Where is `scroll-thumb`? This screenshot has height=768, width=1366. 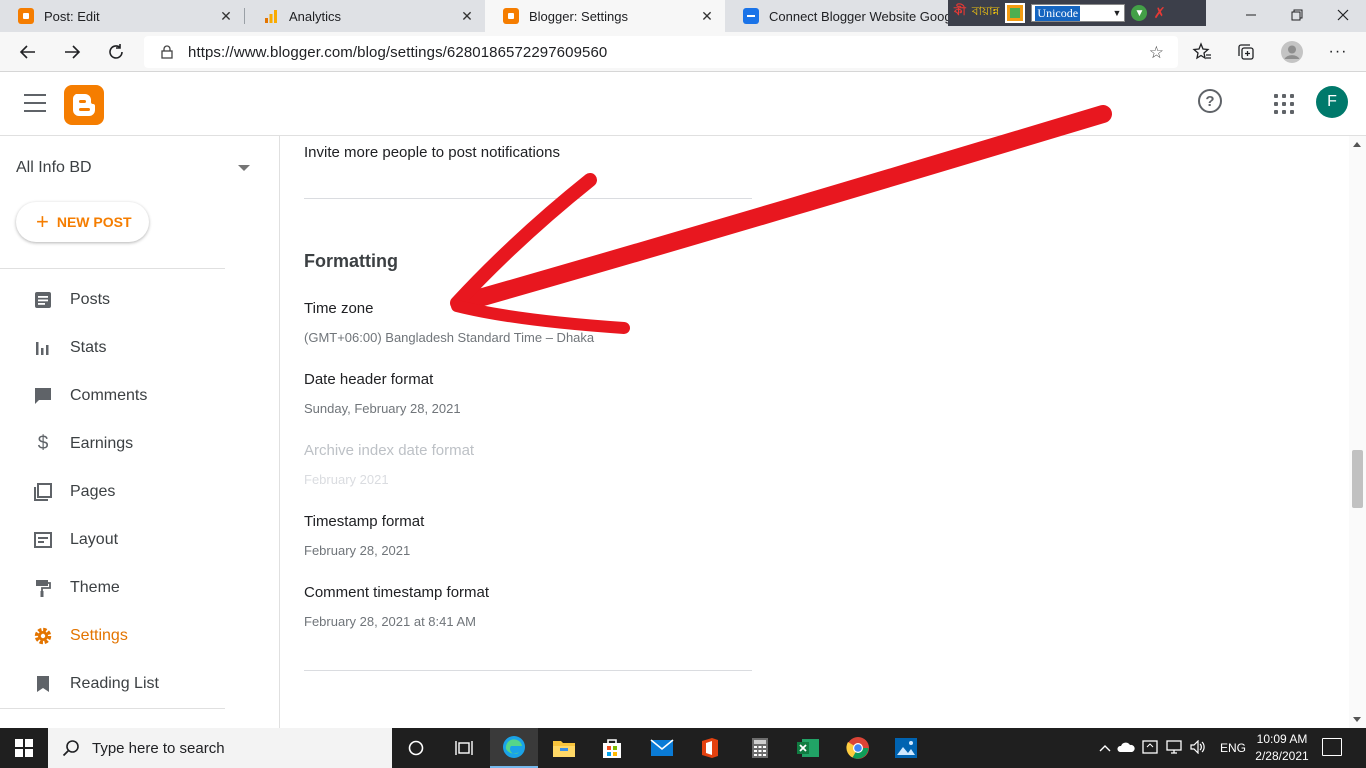
scroll-thumb is located at coordinates (1357, 479).